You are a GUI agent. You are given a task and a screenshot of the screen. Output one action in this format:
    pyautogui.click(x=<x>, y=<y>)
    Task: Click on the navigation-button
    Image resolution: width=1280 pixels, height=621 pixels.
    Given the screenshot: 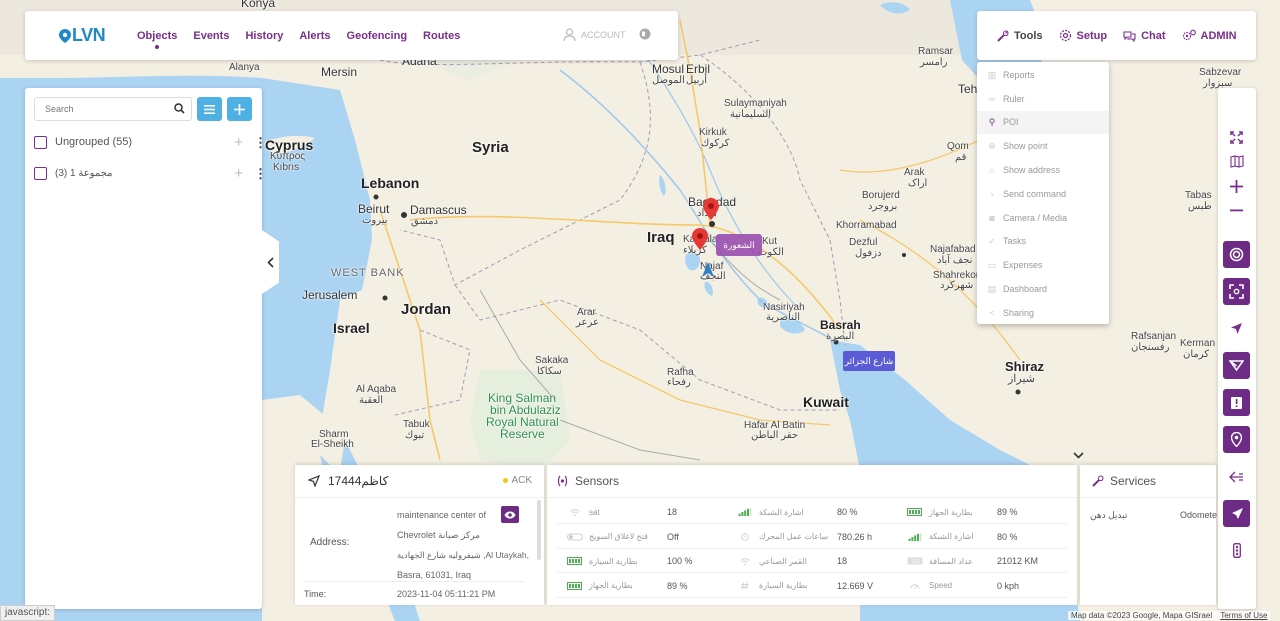 What is the action you would take?
    pyautogui.click(x=1236, y=328)
    